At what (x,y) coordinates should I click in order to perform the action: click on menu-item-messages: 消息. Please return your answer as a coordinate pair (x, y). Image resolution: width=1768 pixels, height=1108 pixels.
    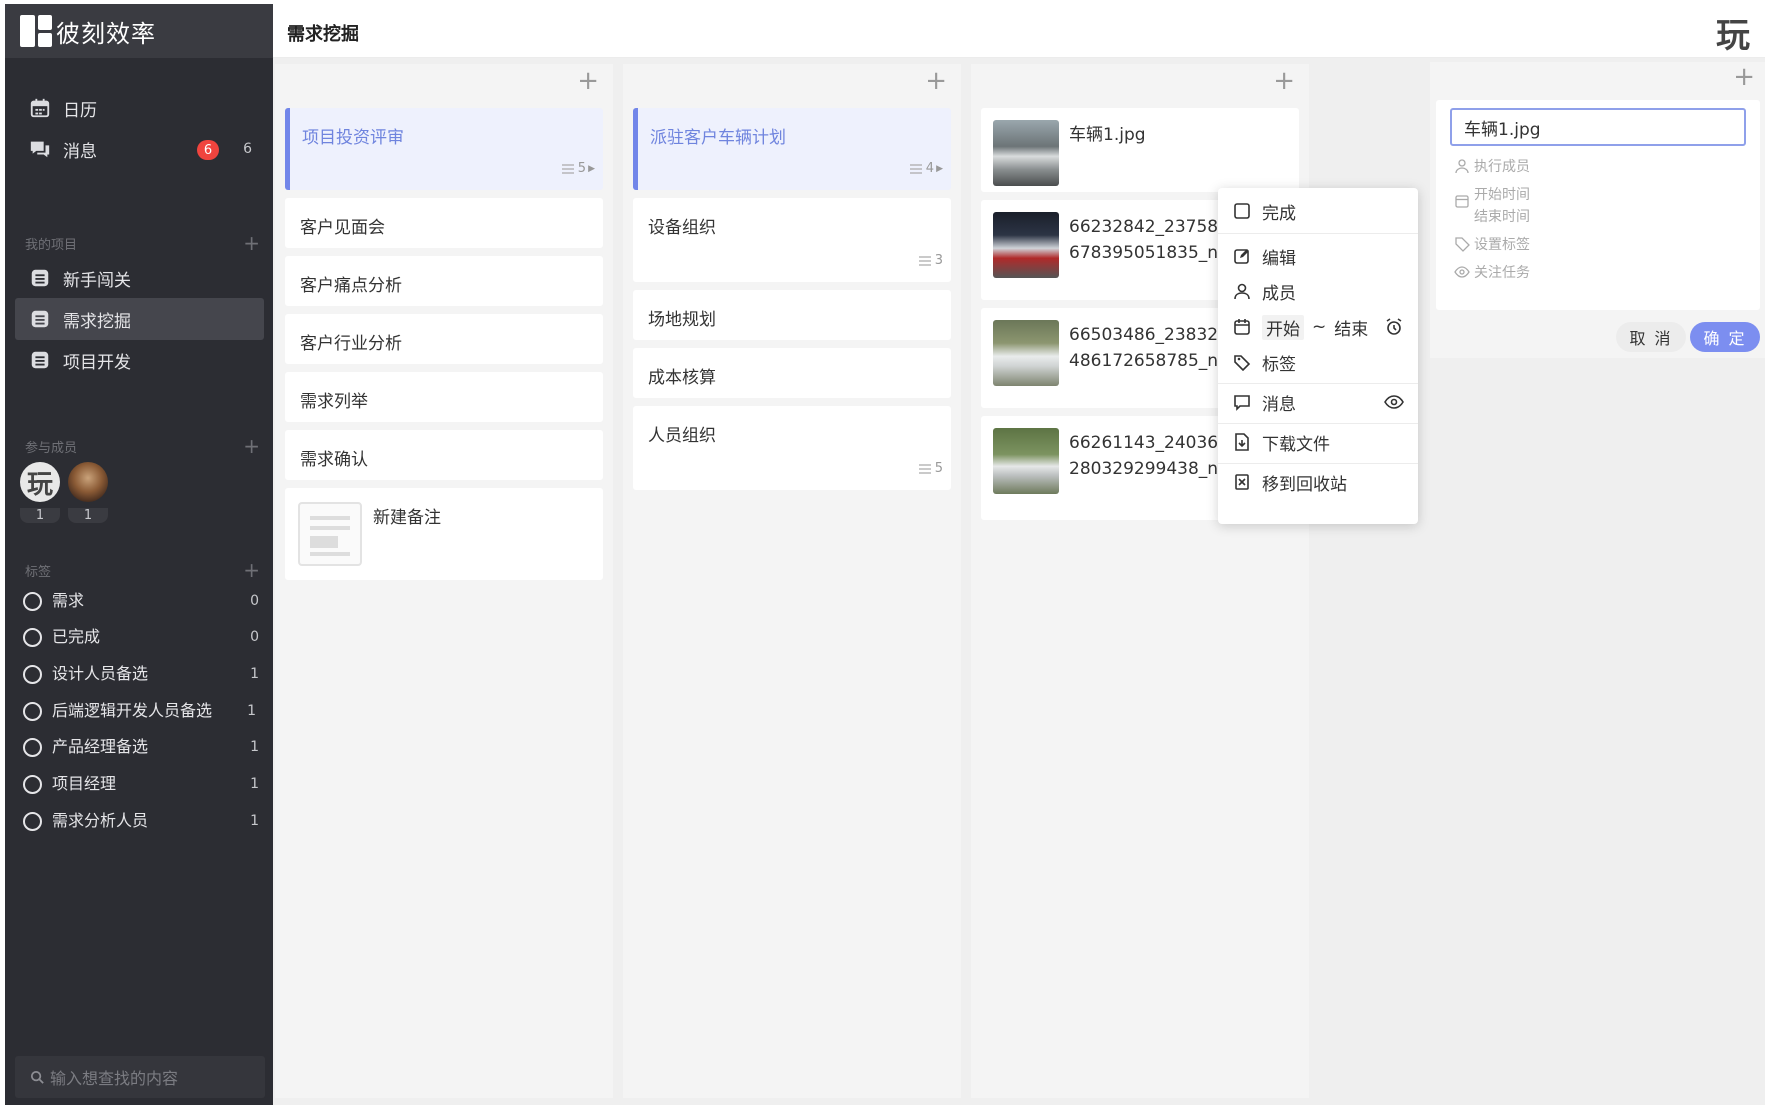
    Looking at the image, I should click on (1318, 402).